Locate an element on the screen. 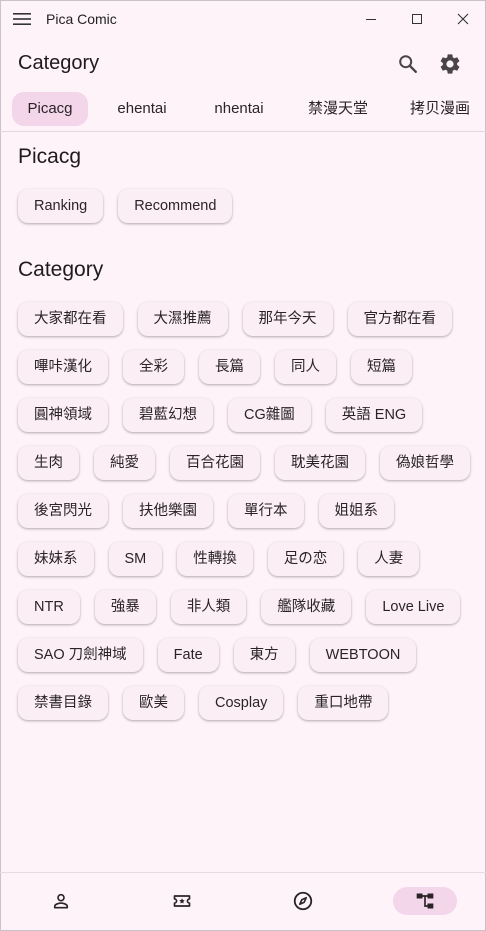 Image resolution: width=486 pixels, height=931 pixels. category-chip: 耽美花園 is located at coordinates (320, 463).